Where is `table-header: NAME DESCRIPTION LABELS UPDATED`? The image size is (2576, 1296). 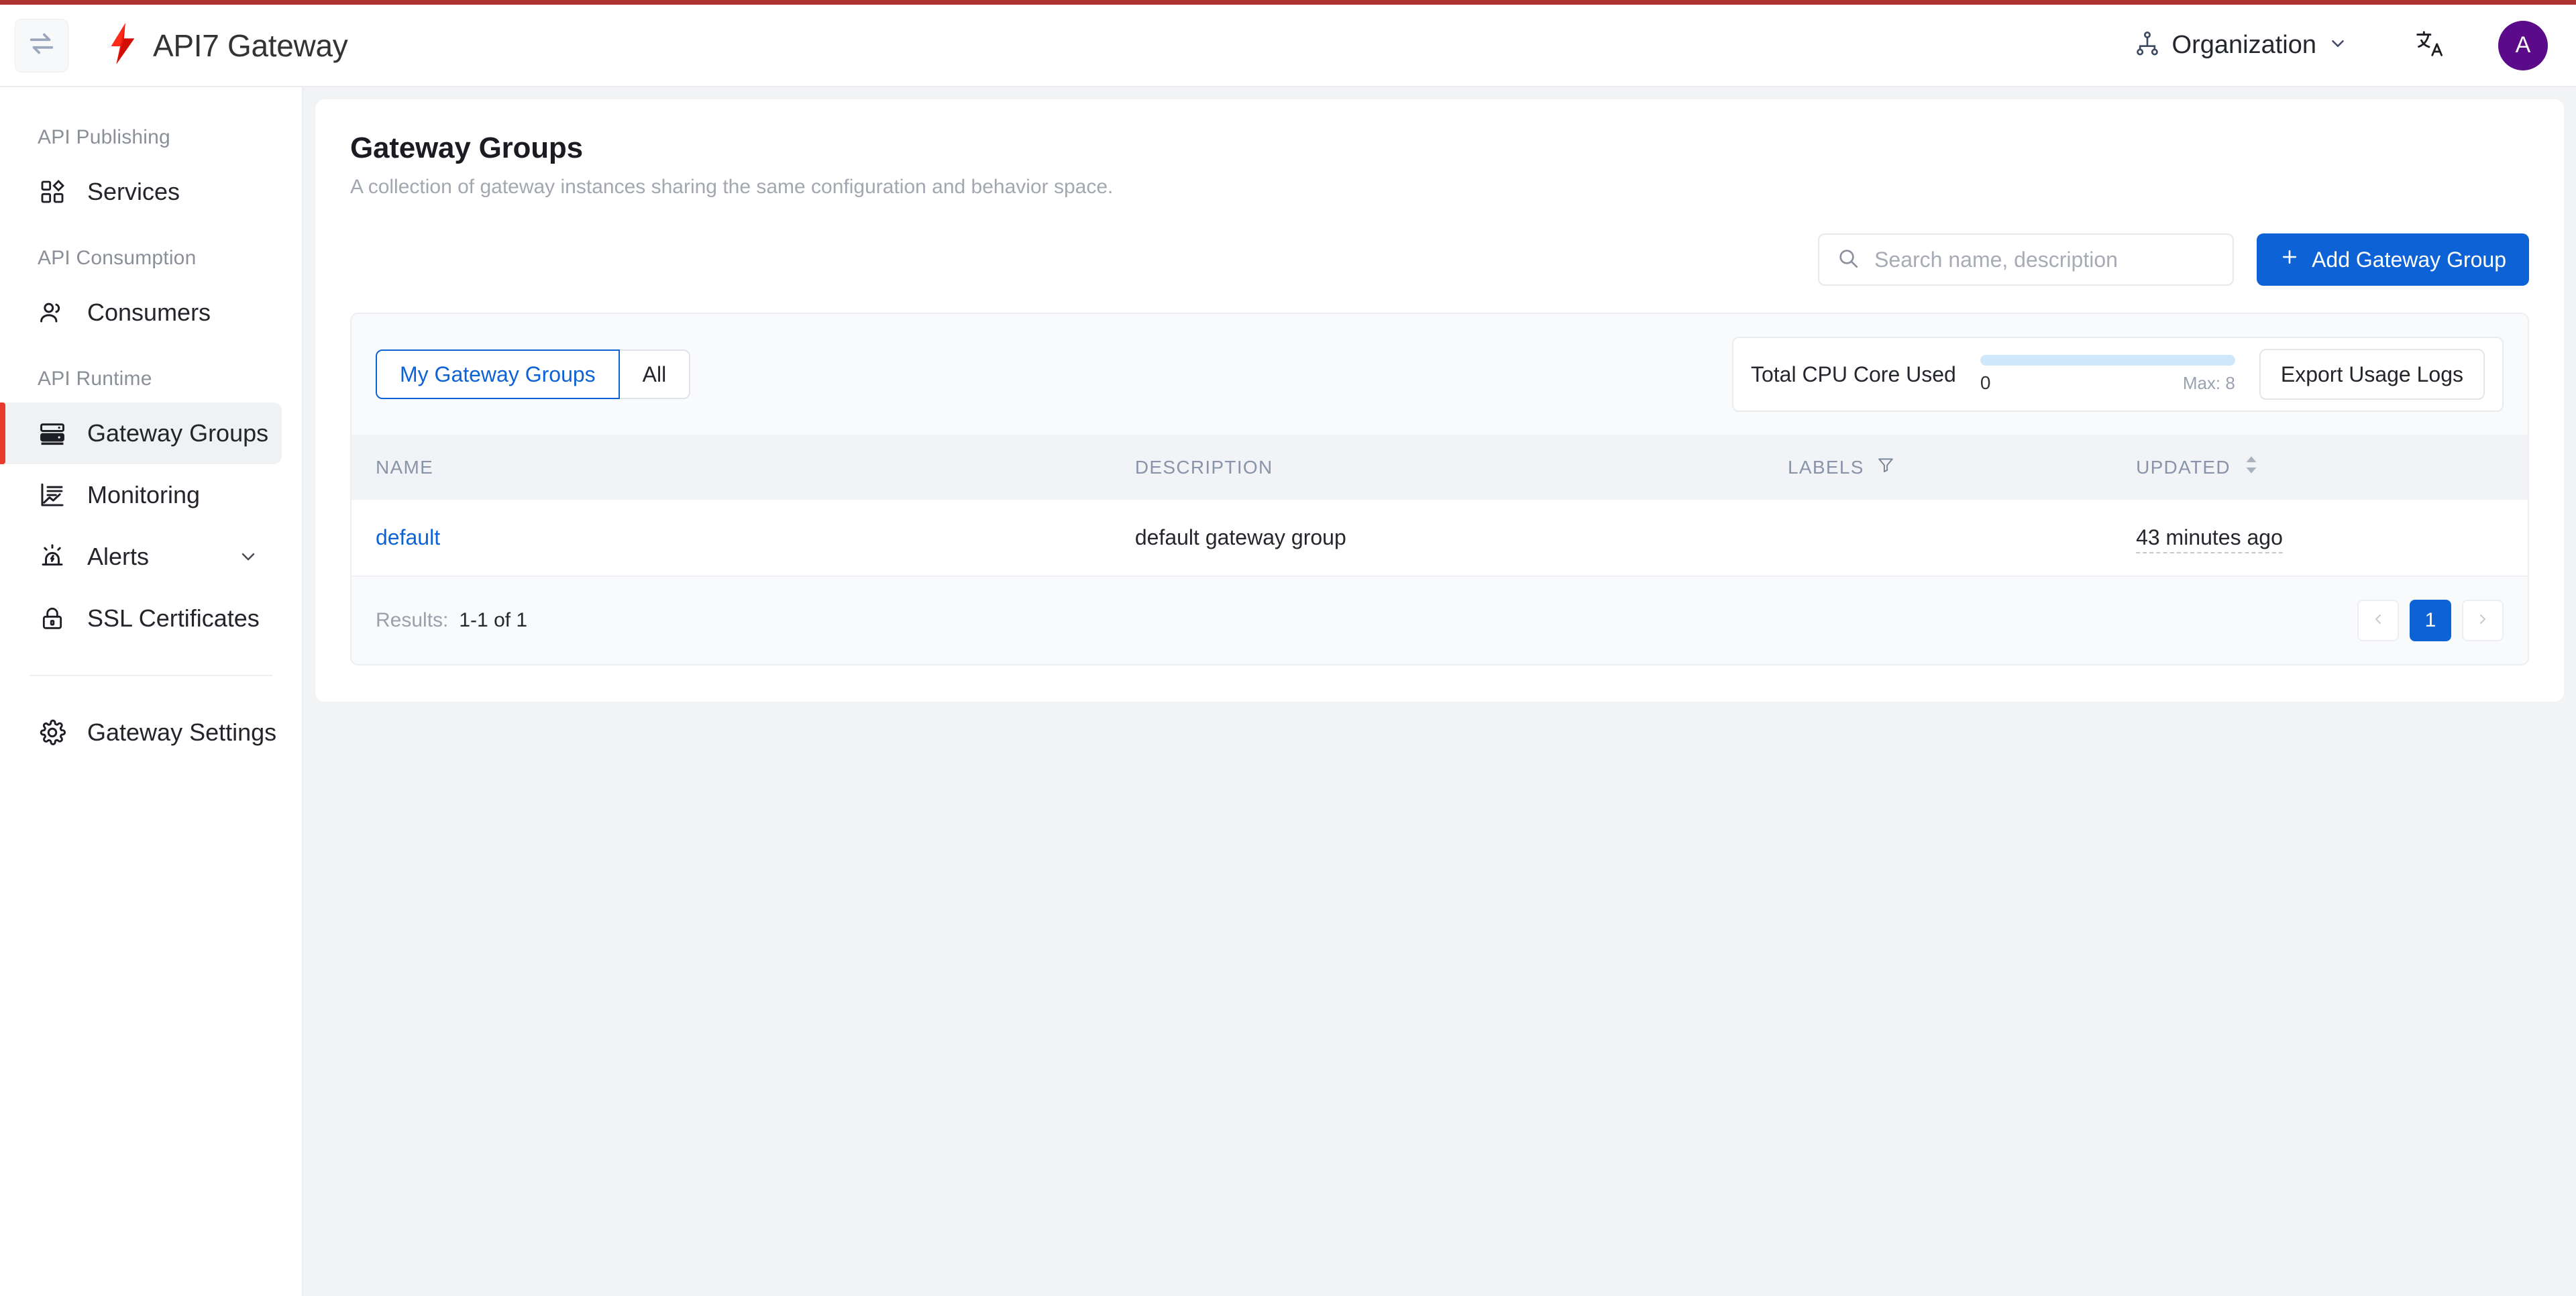 table-header: NAME DESCRIPTION LABELS UPDATED is located at coordinates (1440, 468).